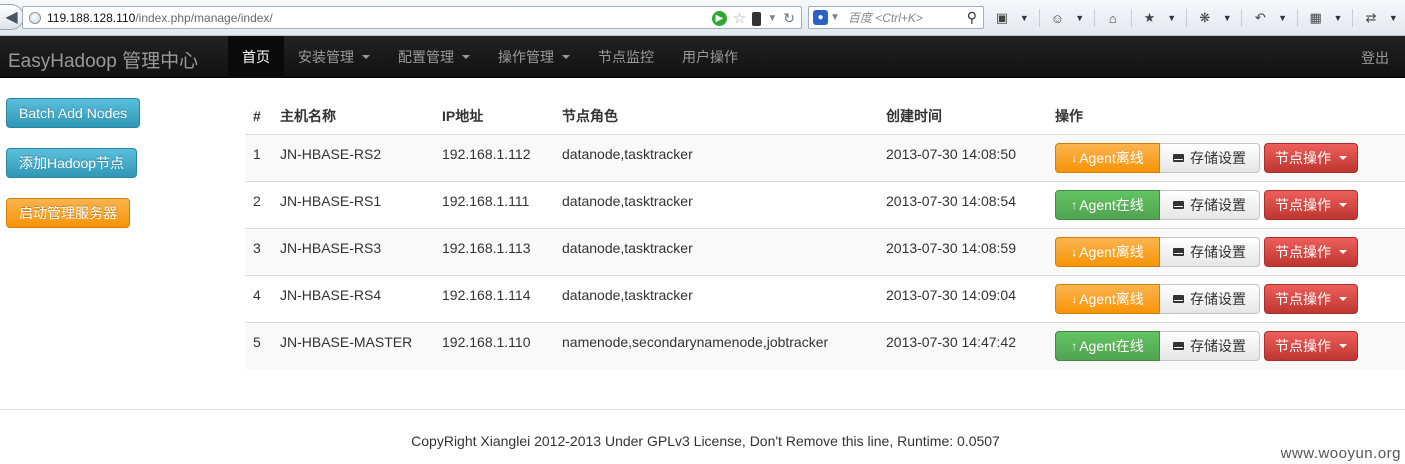 The height and width of the screenshot is (464, 1405). Describe the element at coordinates (1371, 18) in the screenshot. I see `sync-icon: ⇄` at that location.